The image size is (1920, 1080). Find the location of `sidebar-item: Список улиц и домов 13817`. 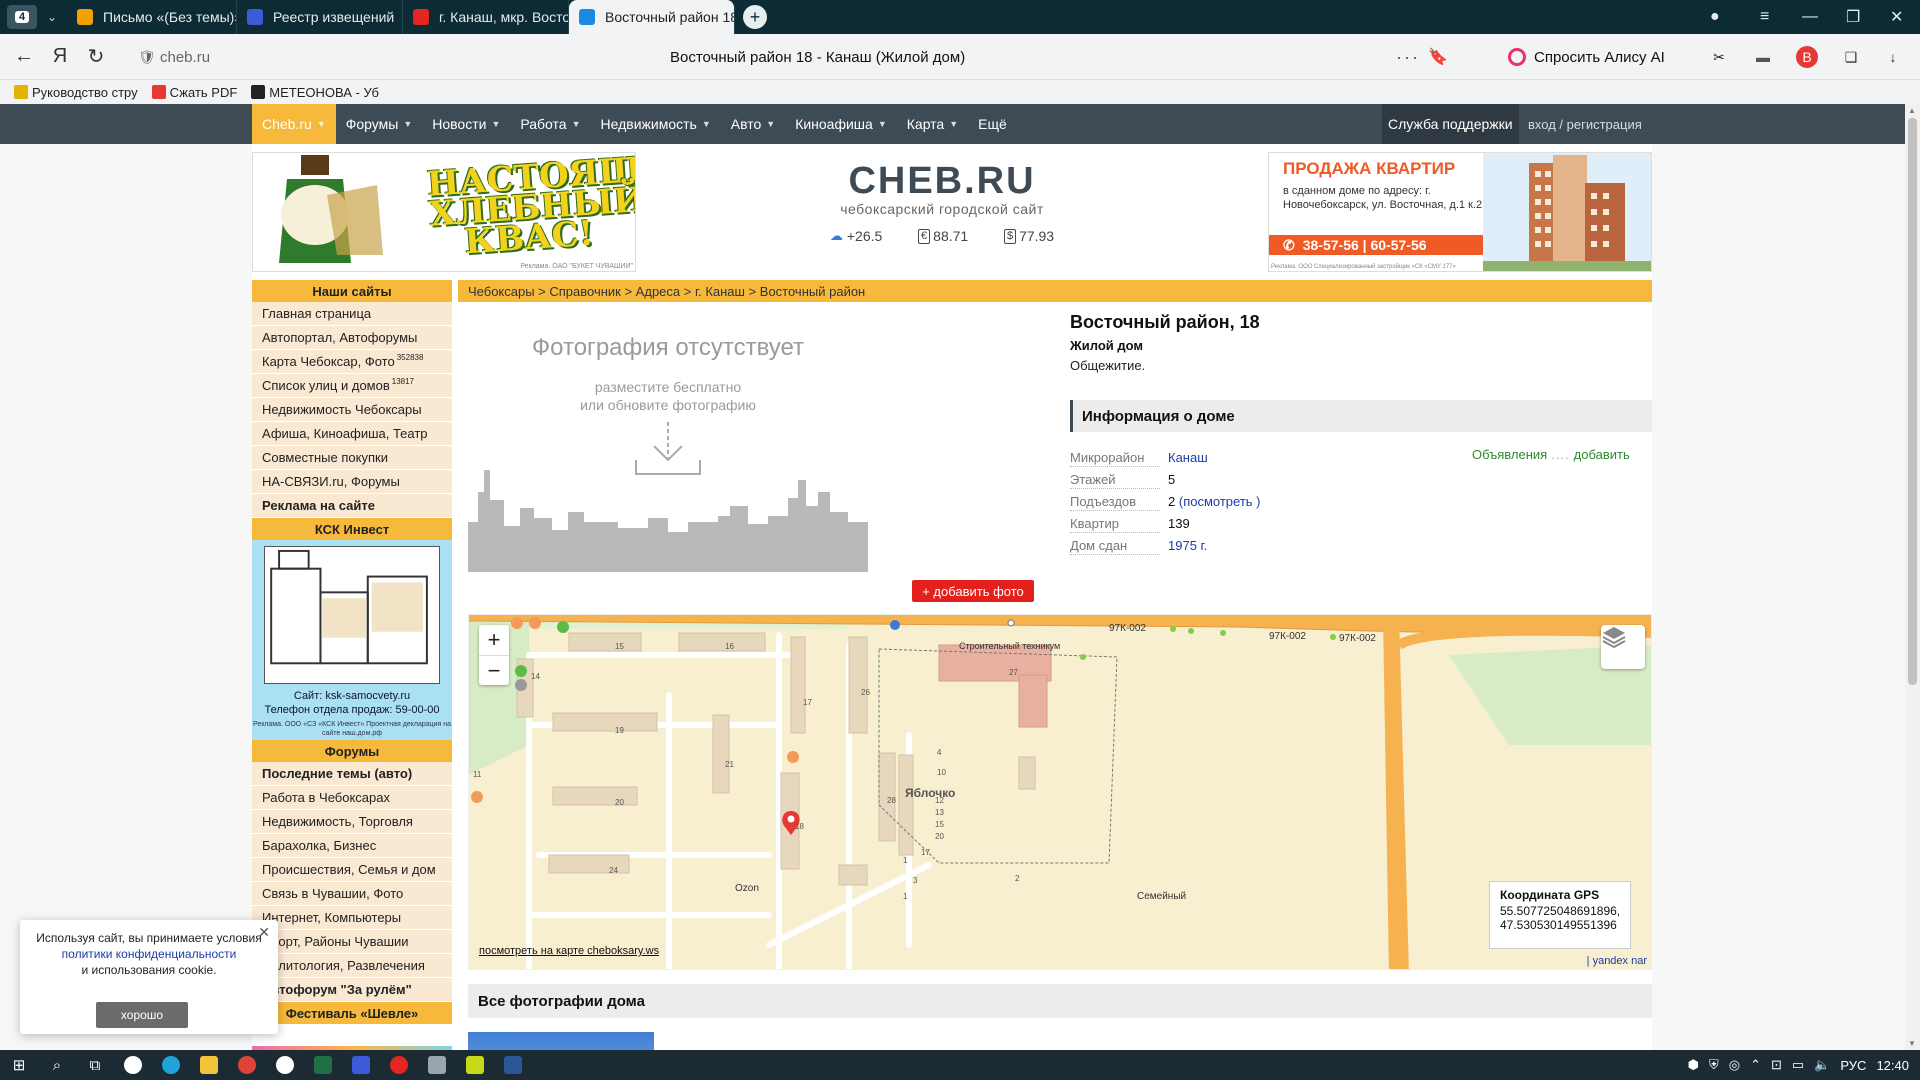

sidebar-item: Список улиц и домов 13817 is located at coordinates (352, 386).